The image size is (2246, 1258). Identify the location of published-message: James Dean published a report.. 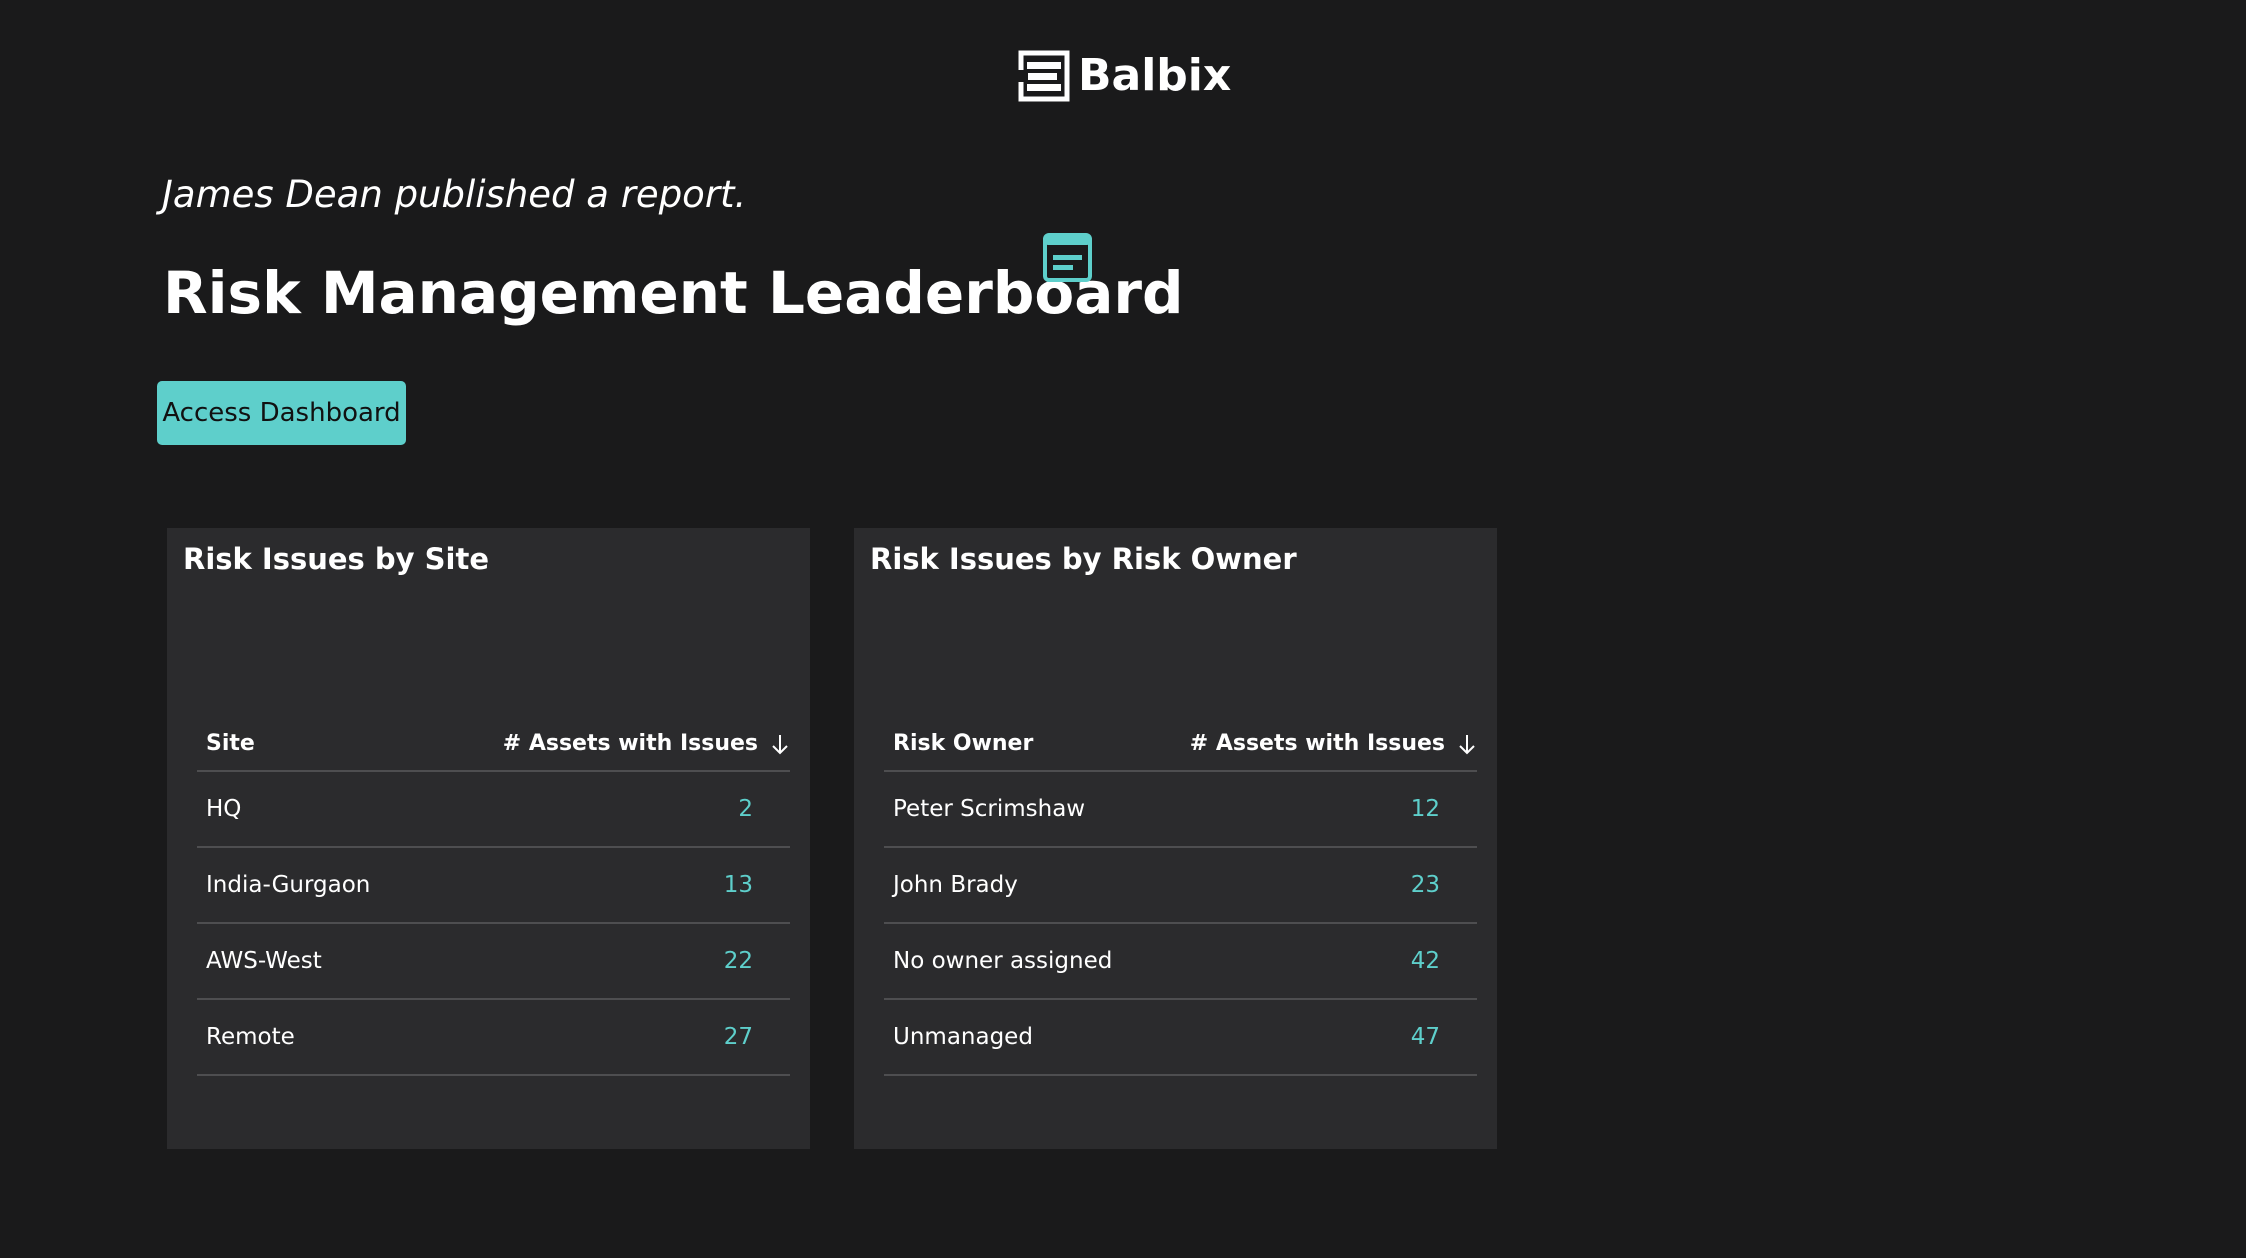
(454, 194).